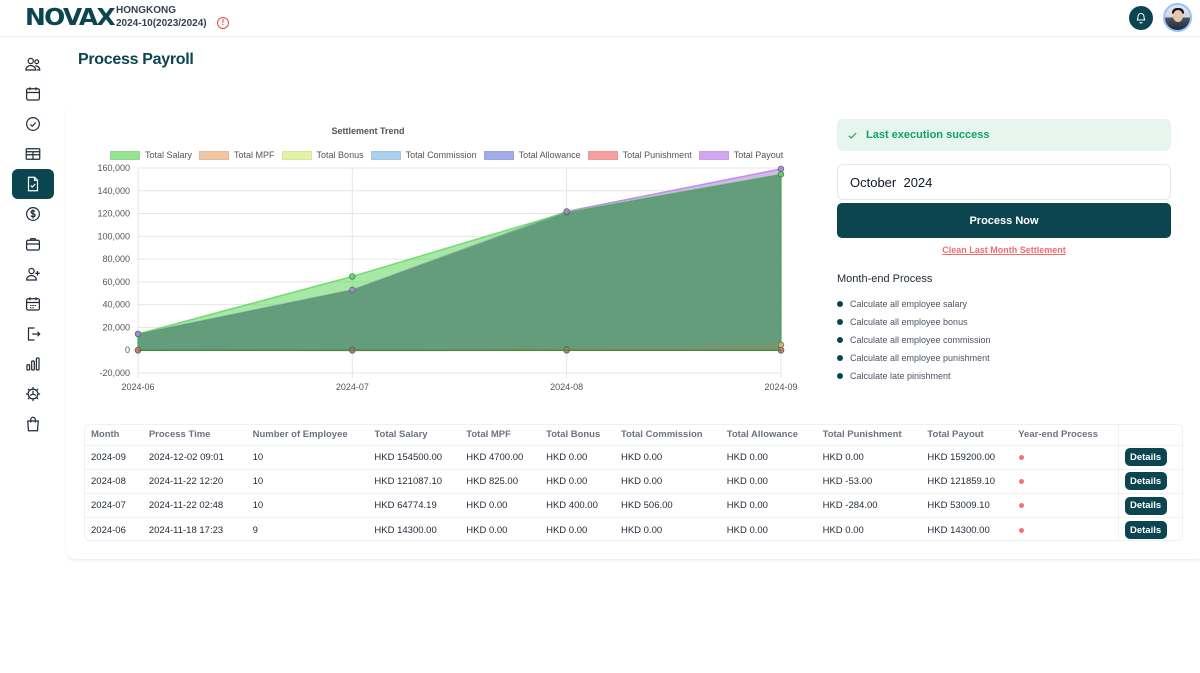 The width and height of the screenshot is (1200, 673). Describe the element at coordinates (914, 376) in the screenshot. I see `list-item: Calculate late pinishment` at that location.